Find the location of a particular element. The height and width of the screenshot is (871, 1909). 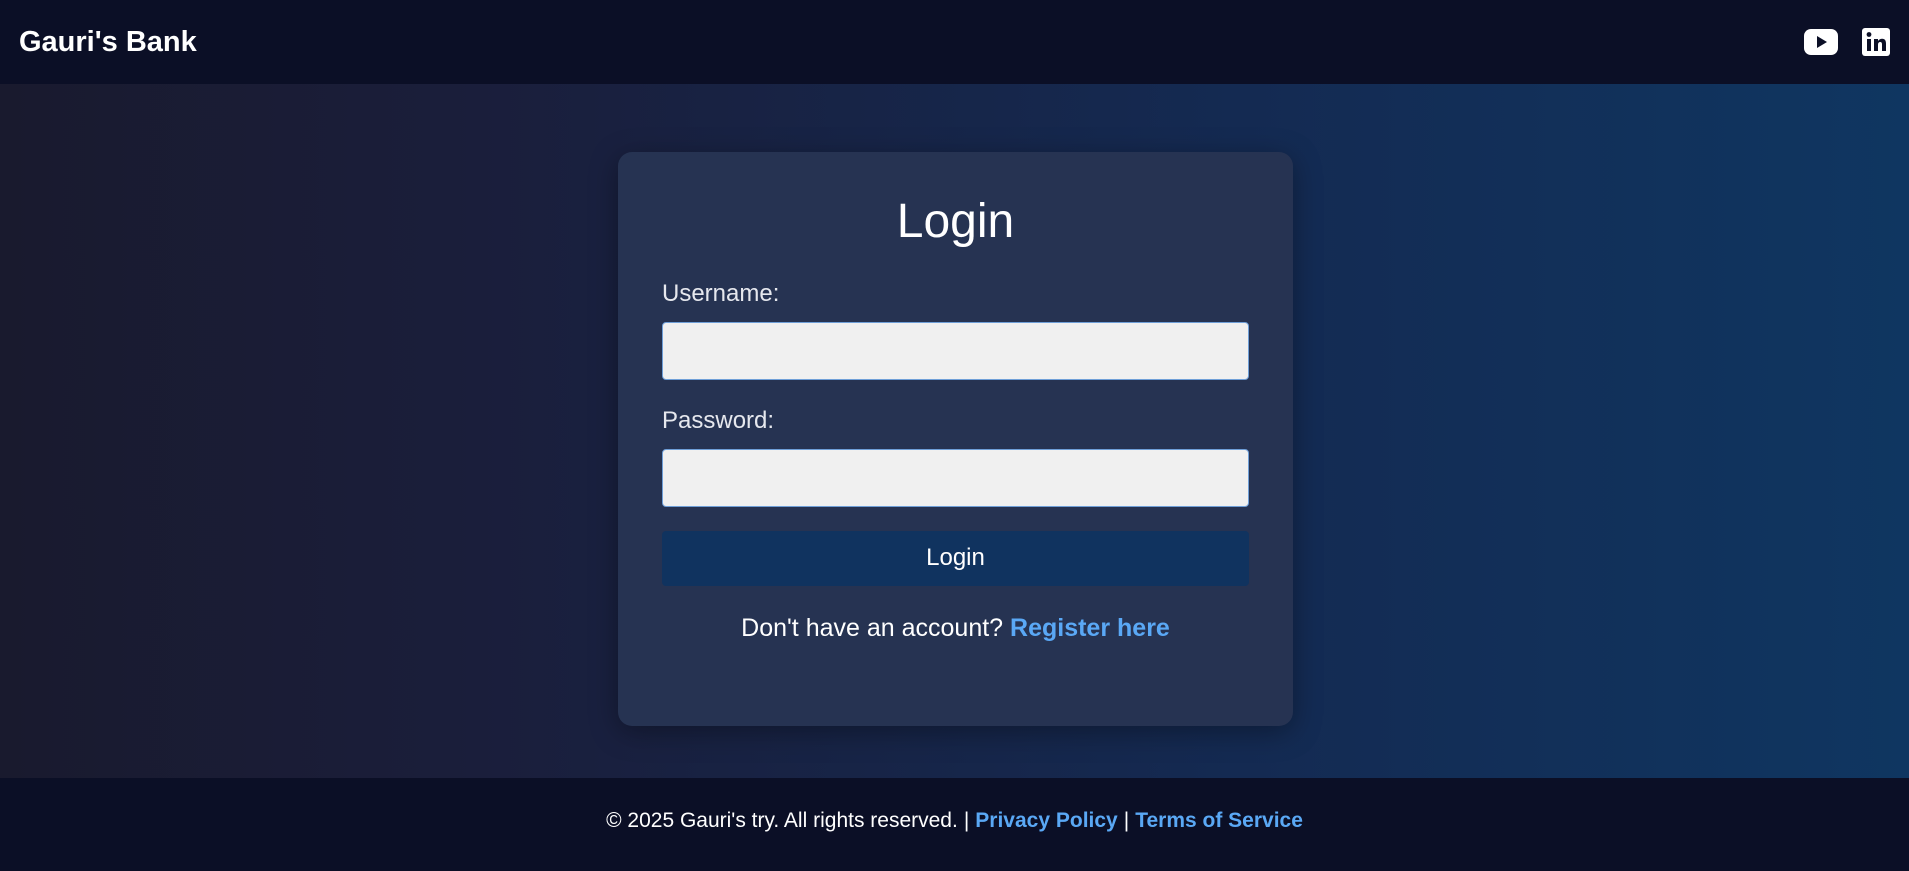

username-label: Username: is located at coordinates (721, 293).